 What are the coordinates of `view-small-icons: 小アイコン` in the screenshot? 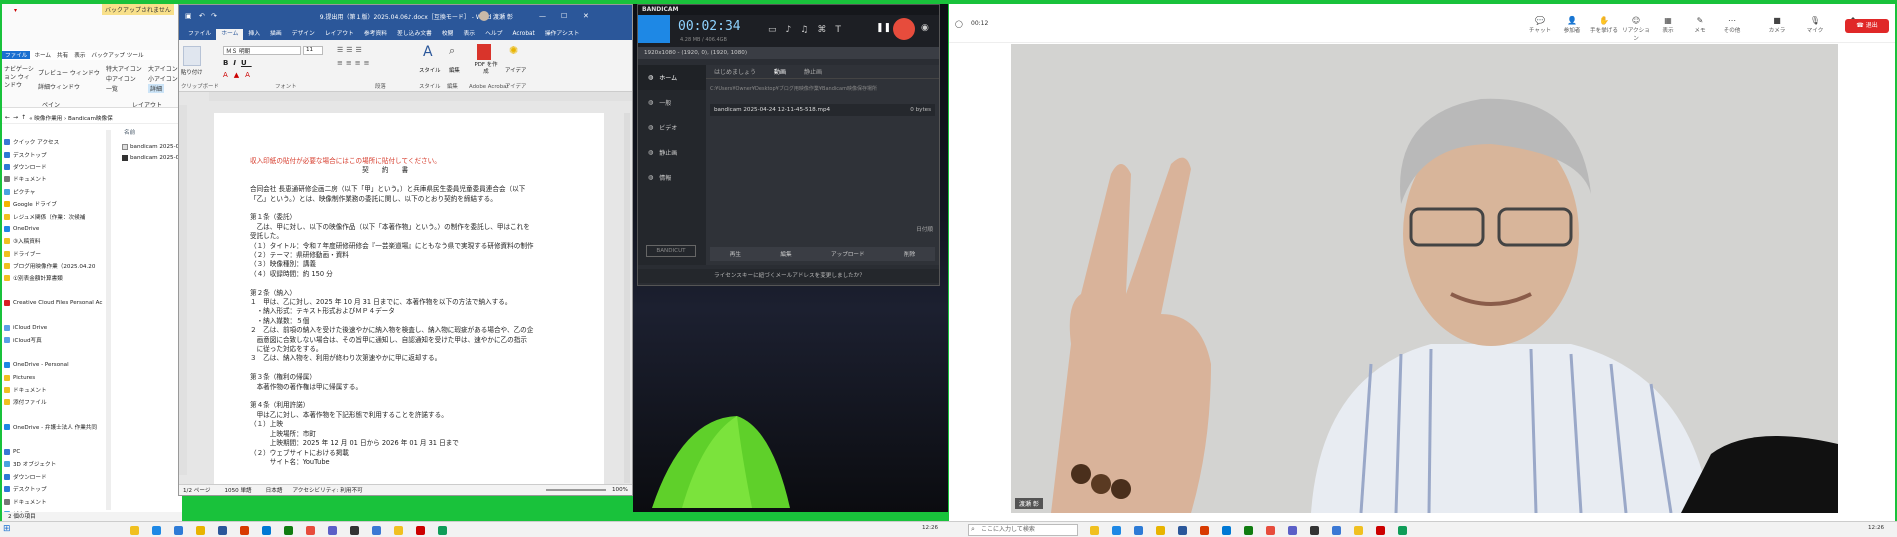 It's located at (163, 78).